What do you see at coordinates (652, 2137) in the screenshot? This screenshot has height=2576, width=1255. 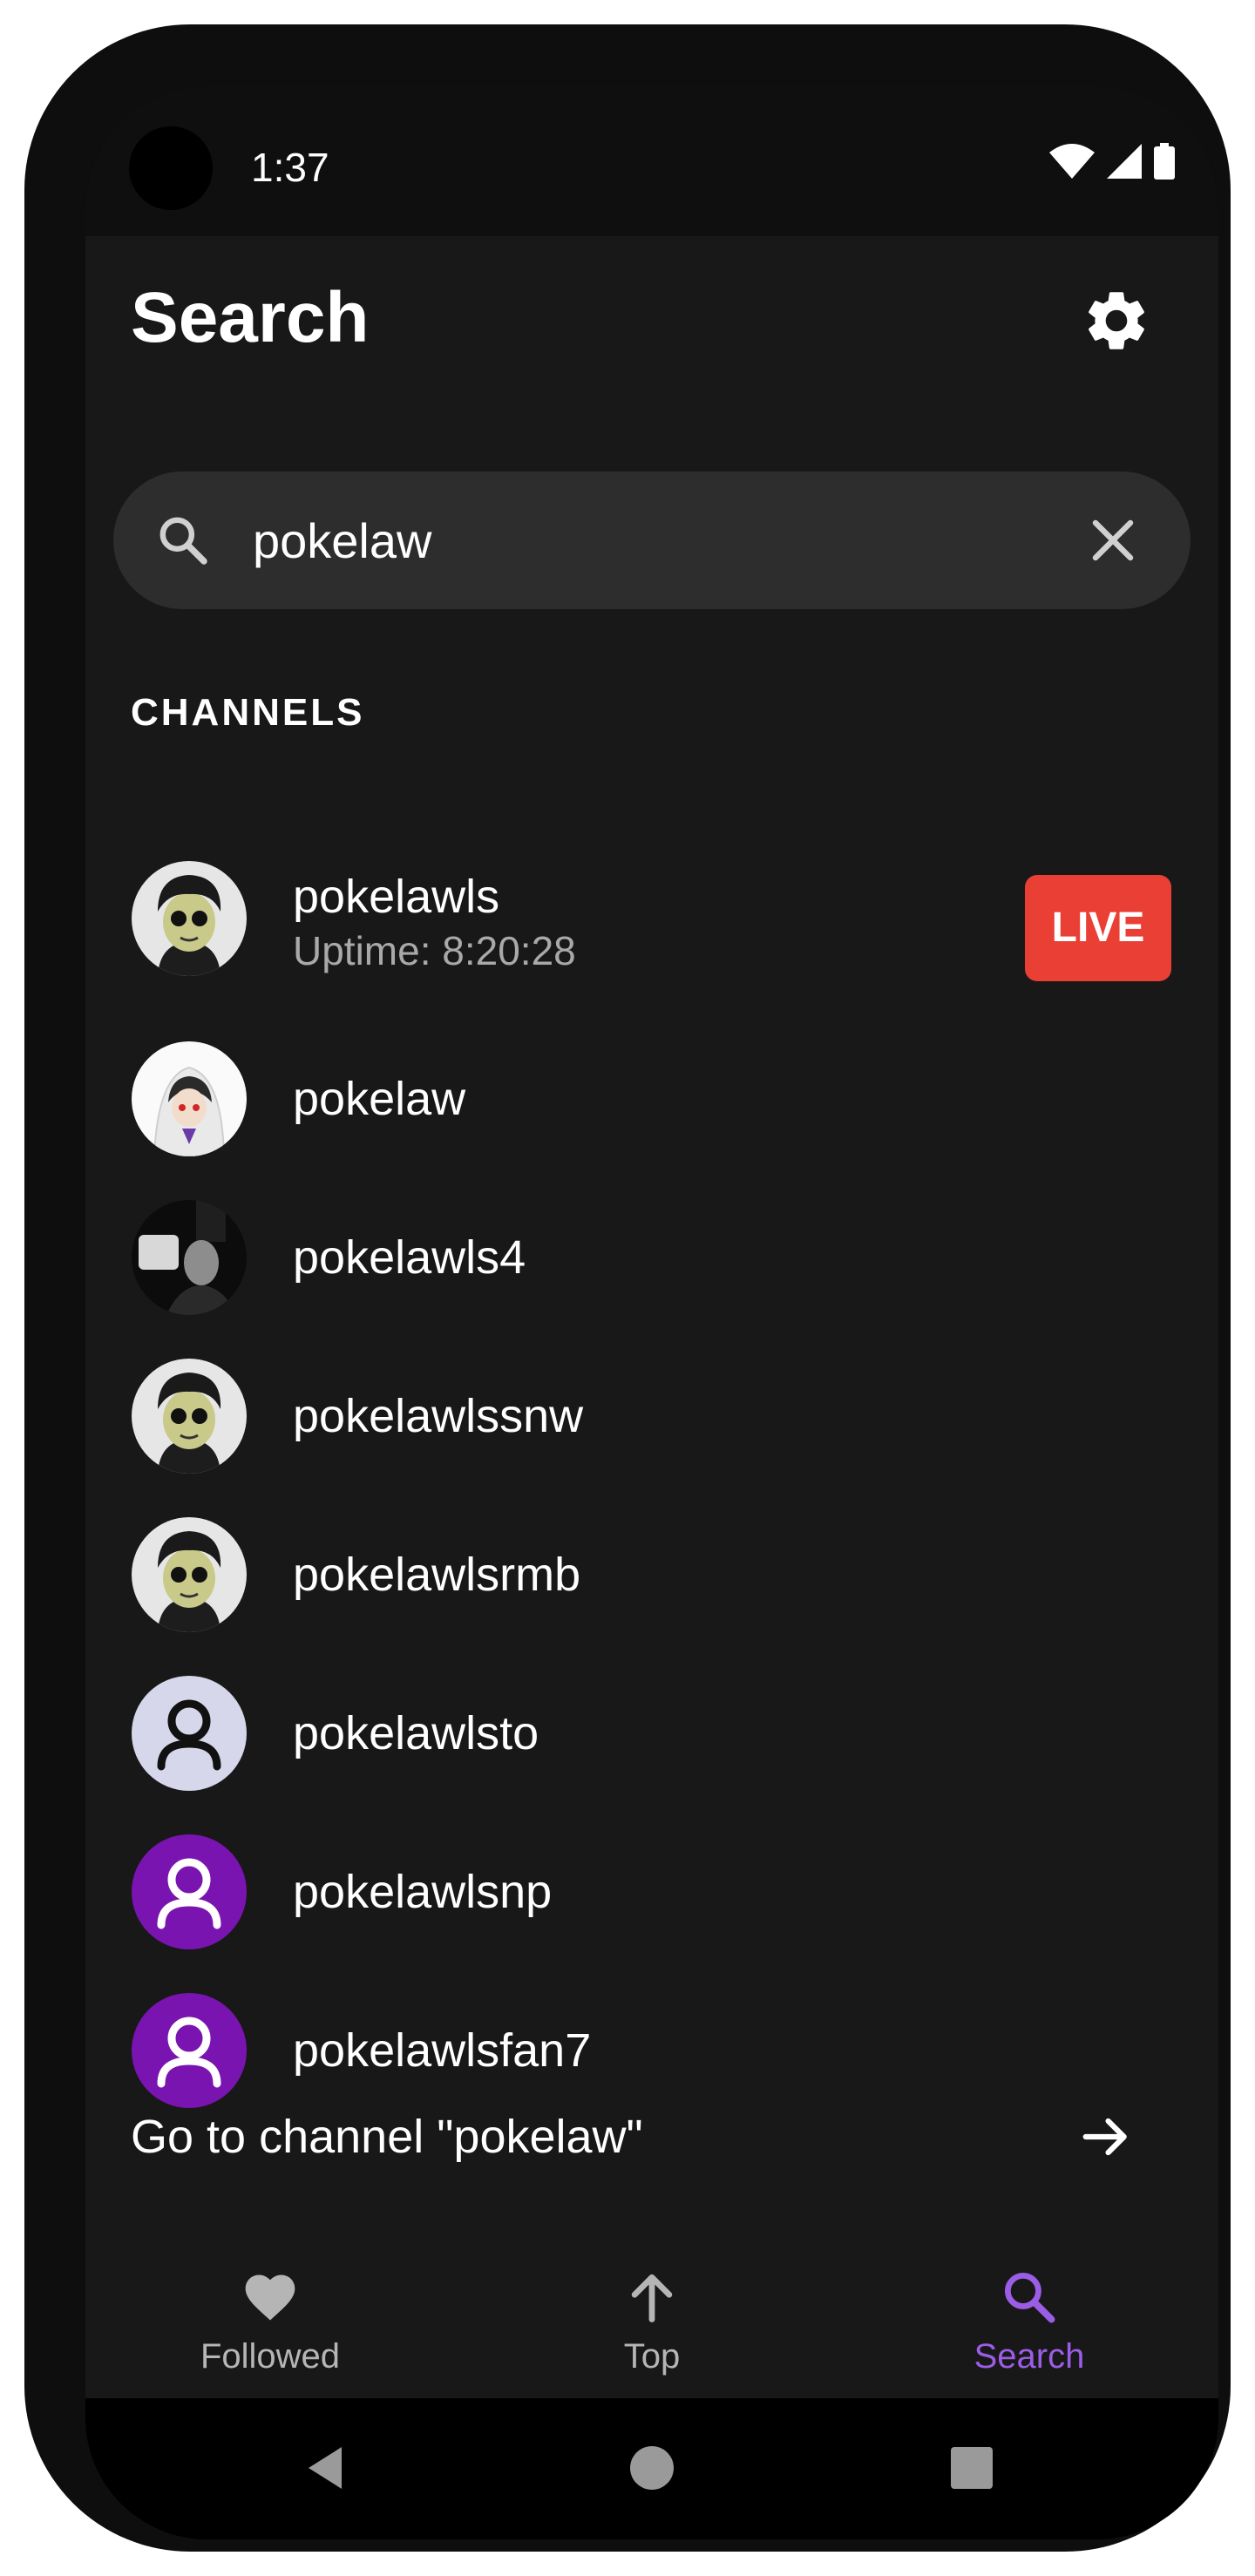 I see `go-to-channel-row: Go to channel "pokelaw"` at bounding box center [652, 2137].